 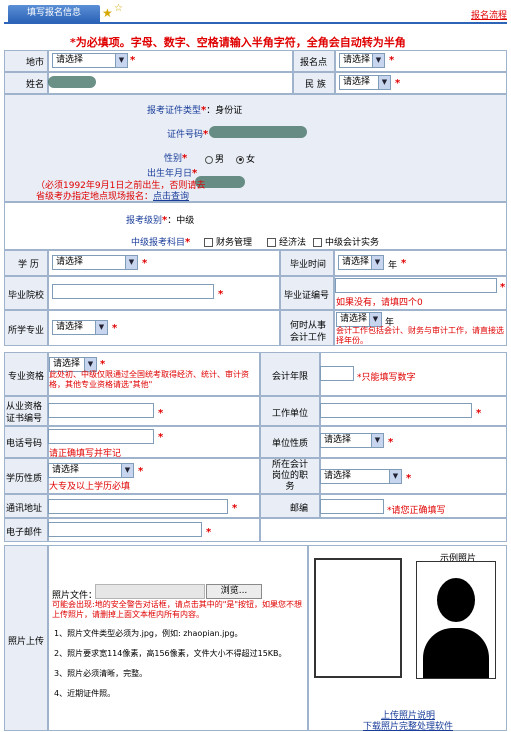 What do you see at coordinates (307, 296) in the screenshot?
I see `cert-no-label: 毕业证编号` at bounding box center [307, 296].